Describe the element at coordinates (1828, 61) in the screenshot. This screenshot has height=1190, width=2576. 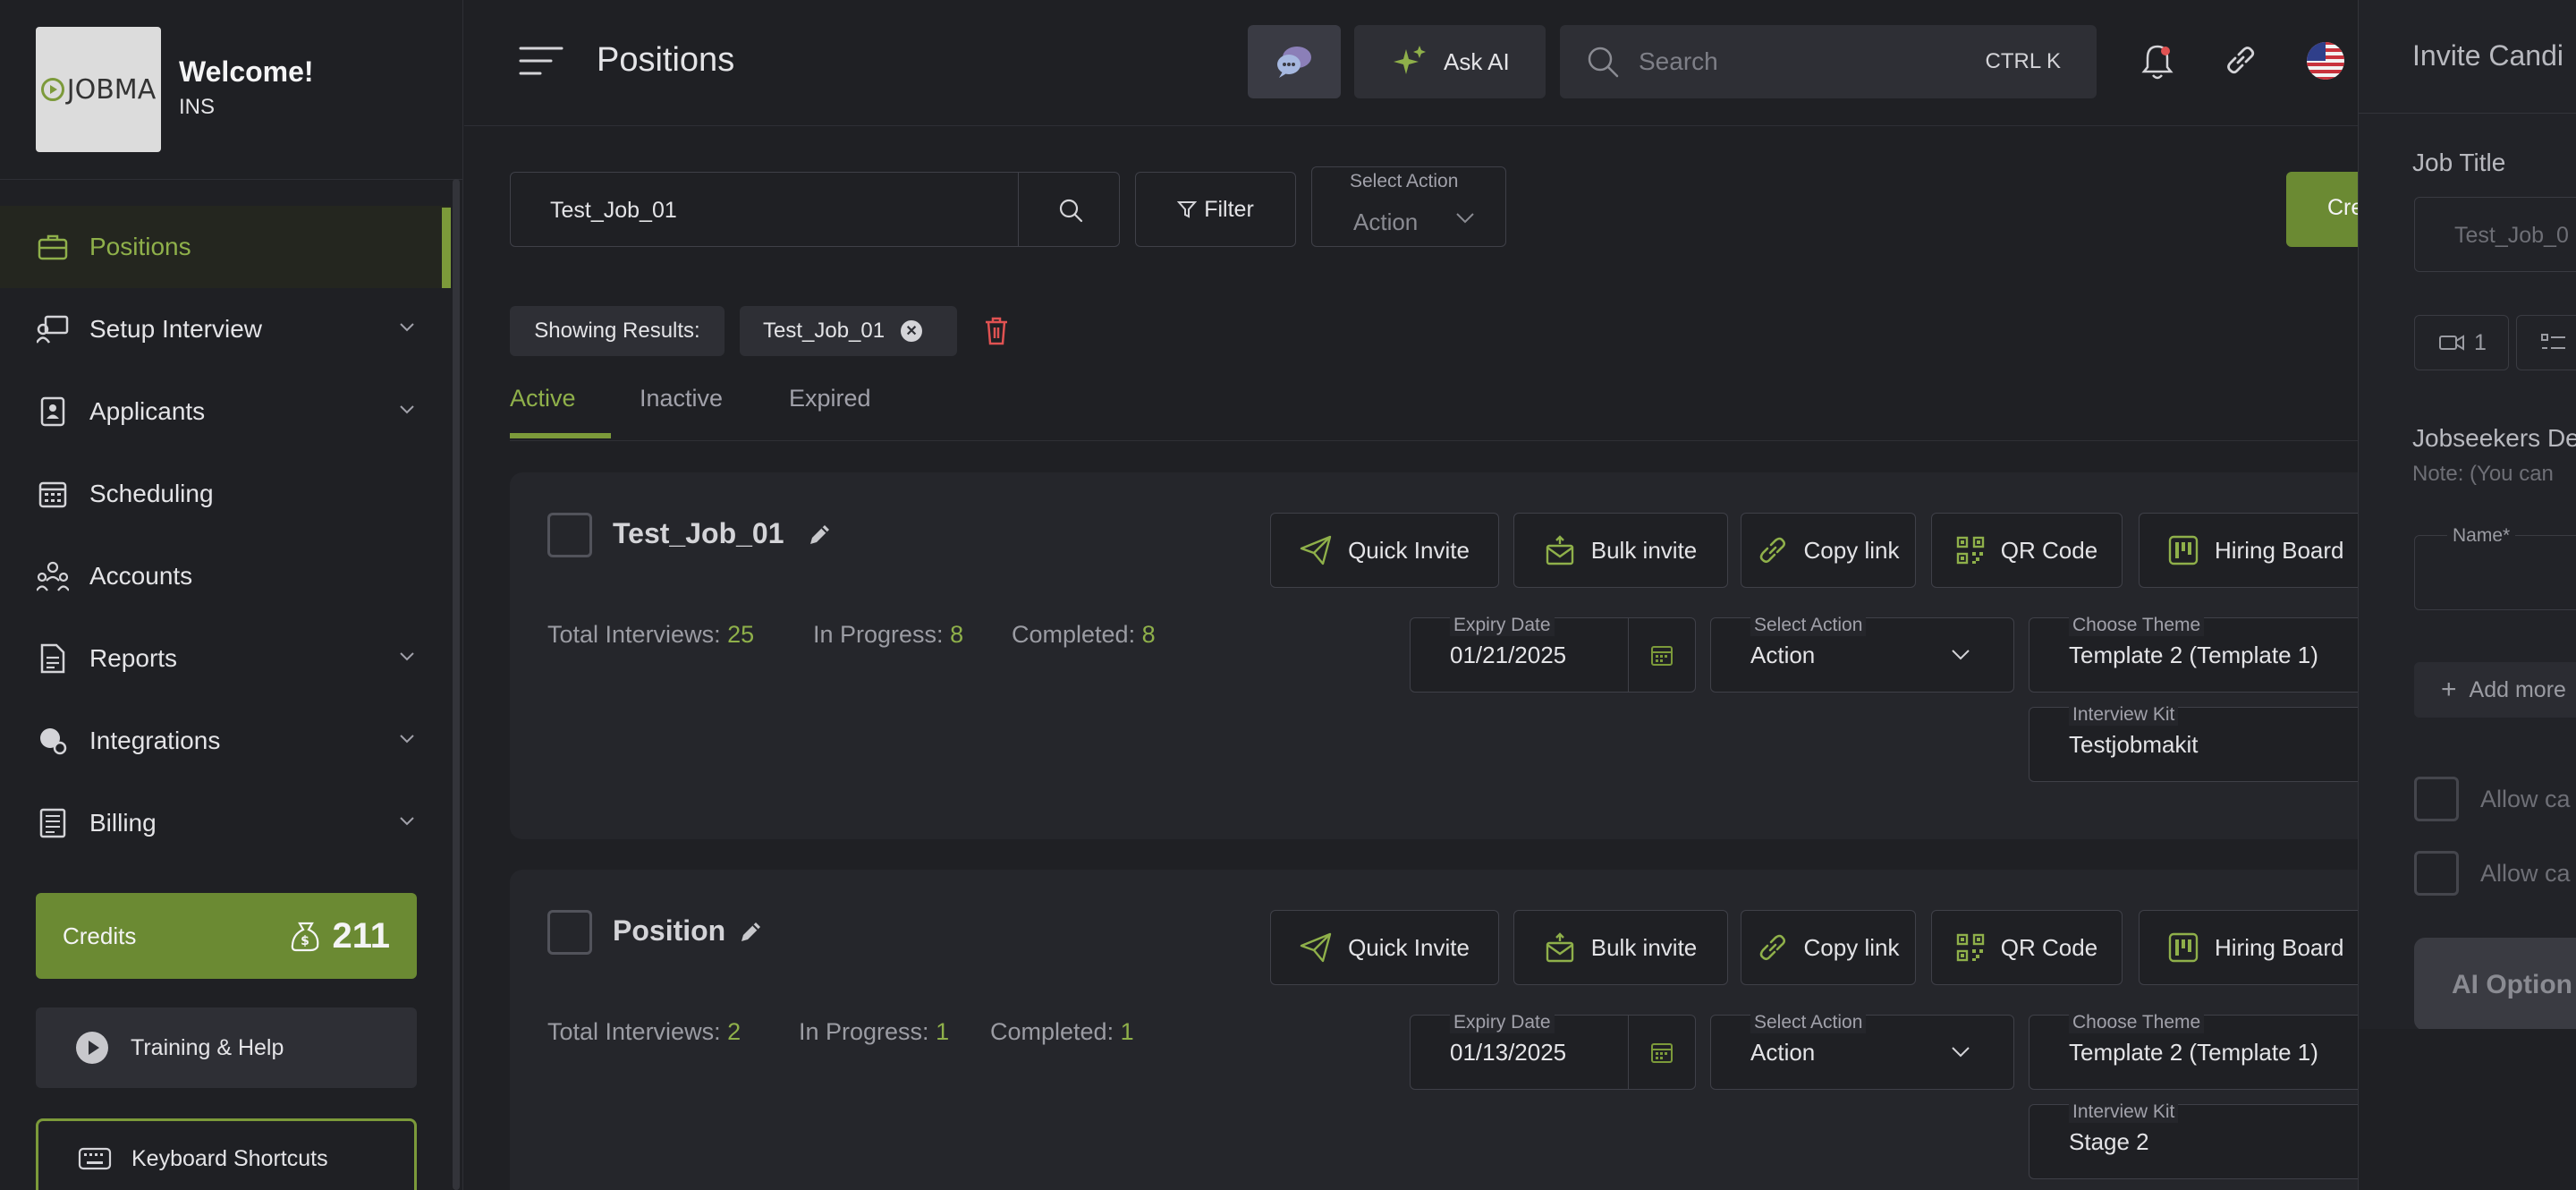
I see `global-search-input: Search CTRL K` at that location.